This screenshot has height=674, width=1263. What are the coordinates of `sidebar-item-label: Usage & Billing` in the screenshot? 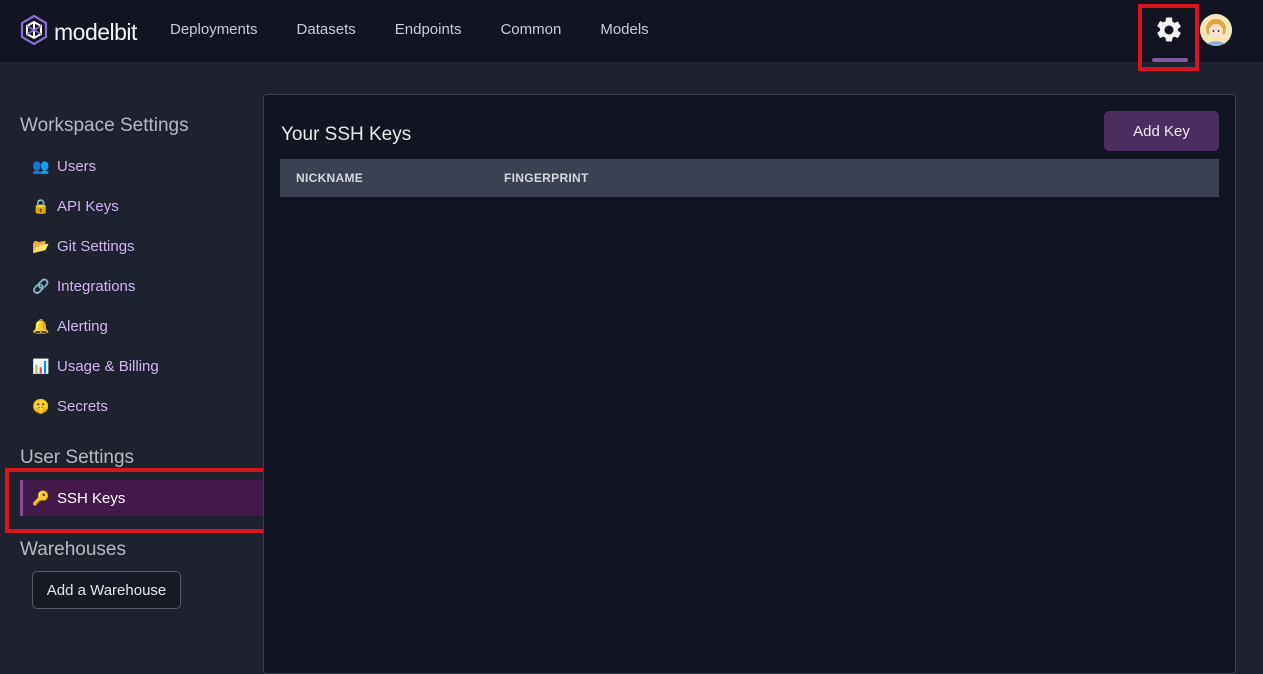 It's located at (108, 366).